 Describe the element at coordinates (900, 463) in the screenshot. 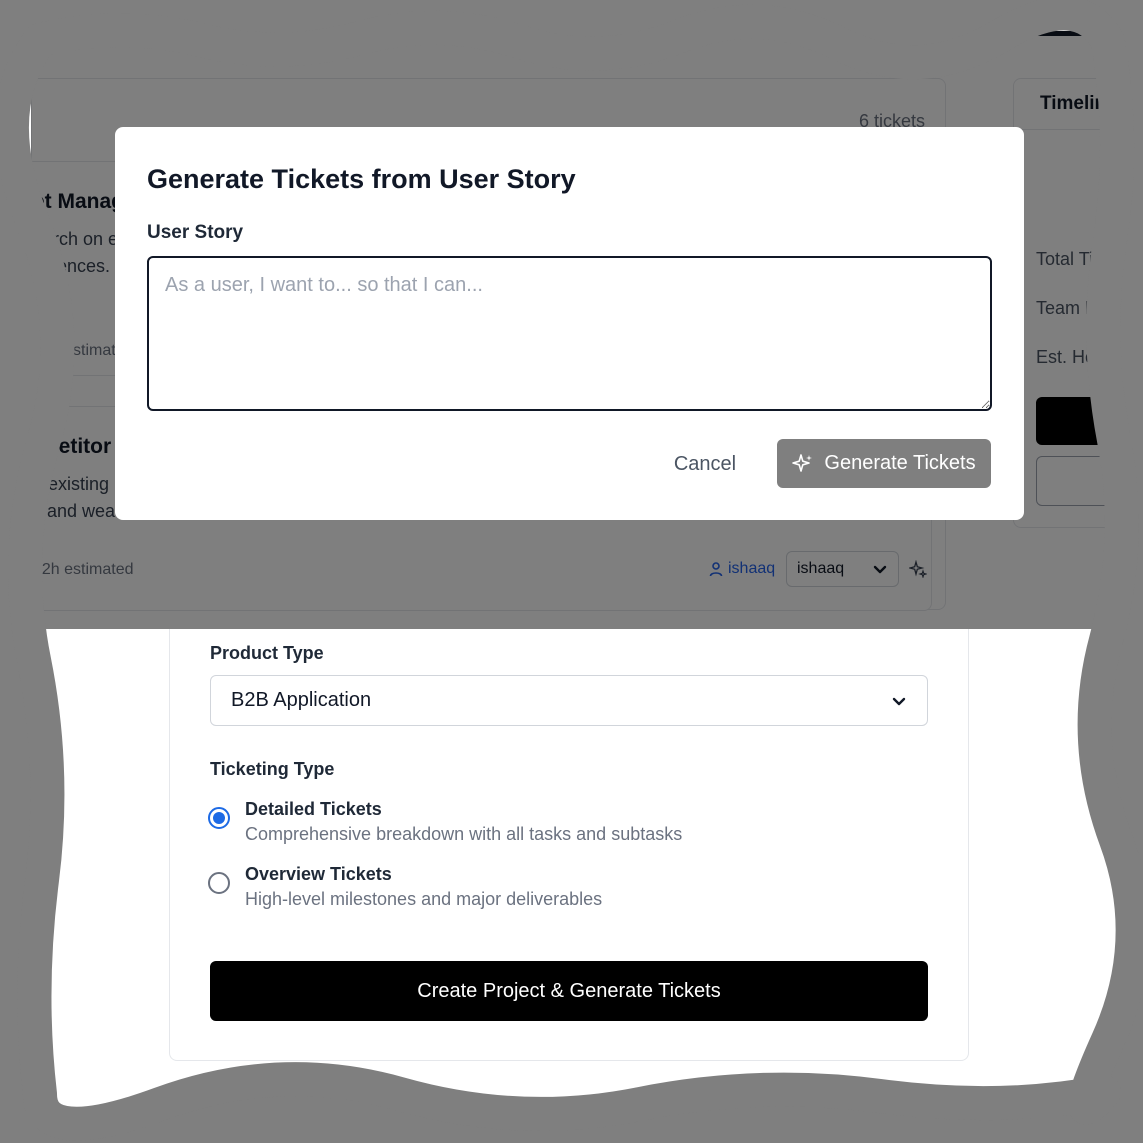

I see `generate-tickets-label: Generate Tickets` at that location.